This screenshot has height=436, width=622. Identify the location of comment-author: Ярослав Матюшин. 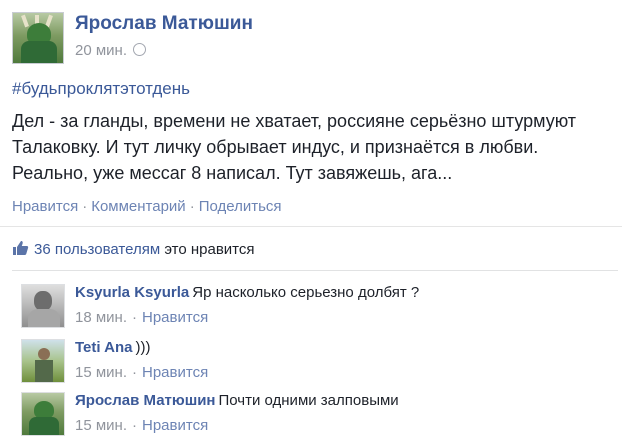
(145, 400).